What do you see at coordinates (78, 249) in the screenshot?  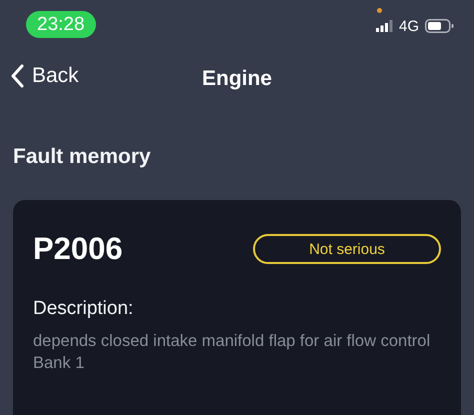 I see `fault-code: P2006` at bounding box center [78, 249].